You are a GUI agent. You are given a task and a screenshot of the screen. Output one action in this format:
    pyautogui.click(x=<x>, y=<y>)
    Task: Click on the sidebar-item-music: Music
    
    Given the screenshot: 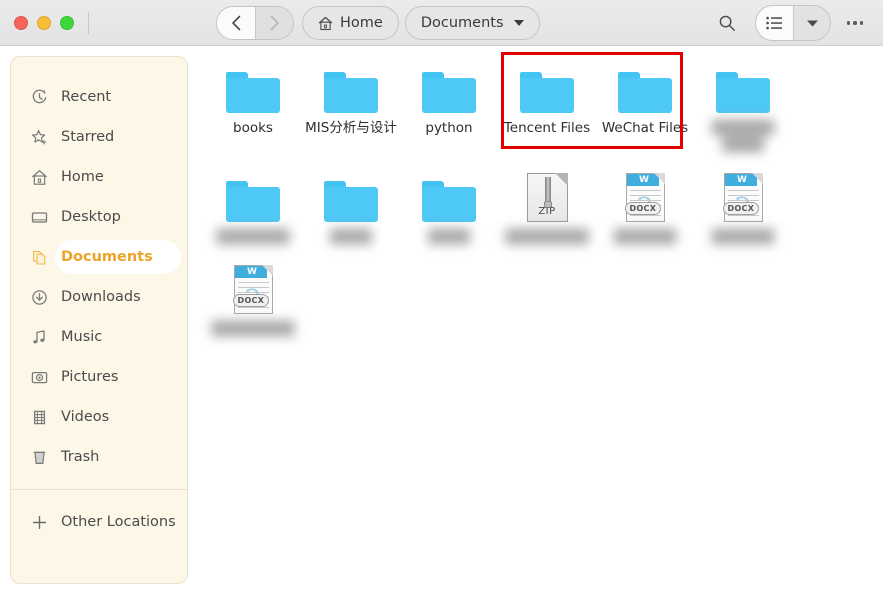 What is the action you would take?
    pyautogui.click(x=99, y=337)
    